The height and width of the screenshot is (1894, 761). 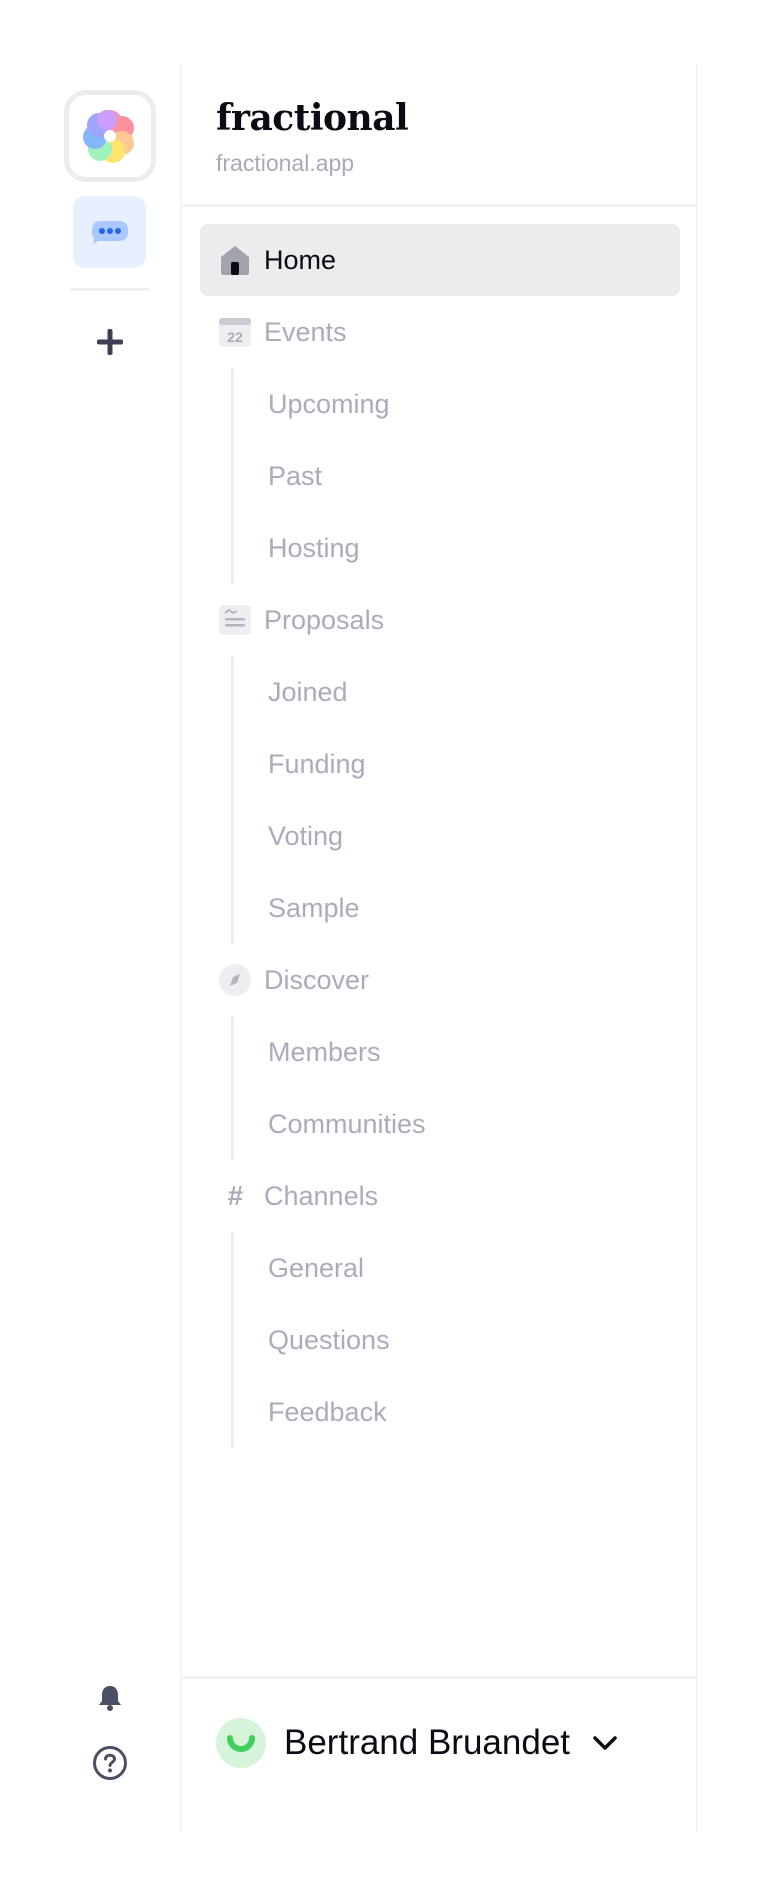 I want to click on messages-button, so click(x=109, y=232).